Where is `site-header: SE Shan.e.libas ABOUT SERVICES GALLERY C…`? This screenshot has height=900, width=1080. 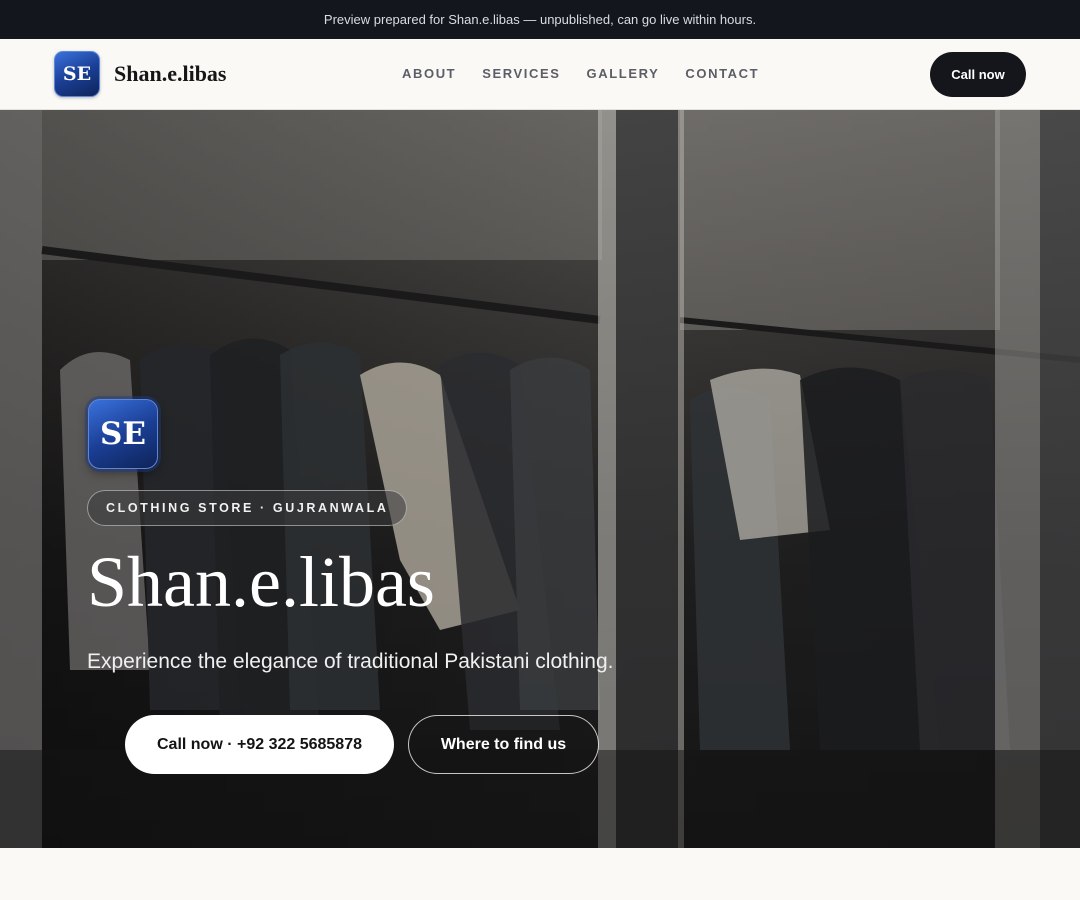 site-header: SE Shan.e.libas ABOUT SERVICES GALLERY C… is located at coordinates (540, 74).